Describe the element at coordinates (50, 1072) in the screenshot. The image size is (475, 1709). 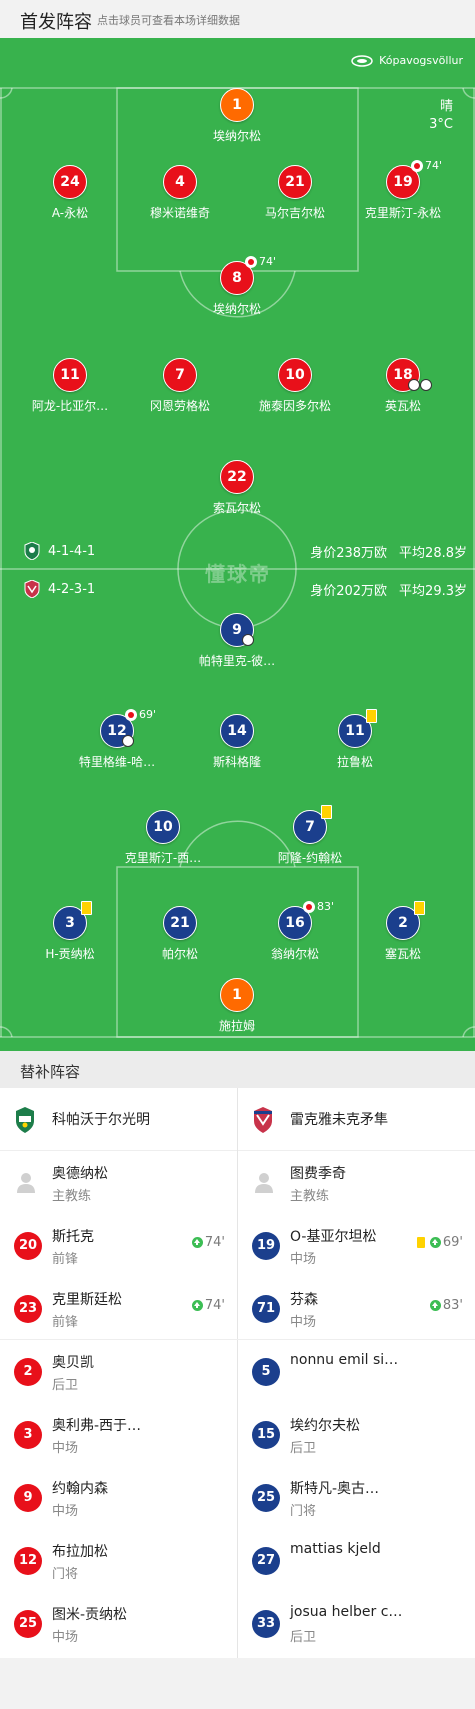
I see `subs-title: 替补阵容` at that location.